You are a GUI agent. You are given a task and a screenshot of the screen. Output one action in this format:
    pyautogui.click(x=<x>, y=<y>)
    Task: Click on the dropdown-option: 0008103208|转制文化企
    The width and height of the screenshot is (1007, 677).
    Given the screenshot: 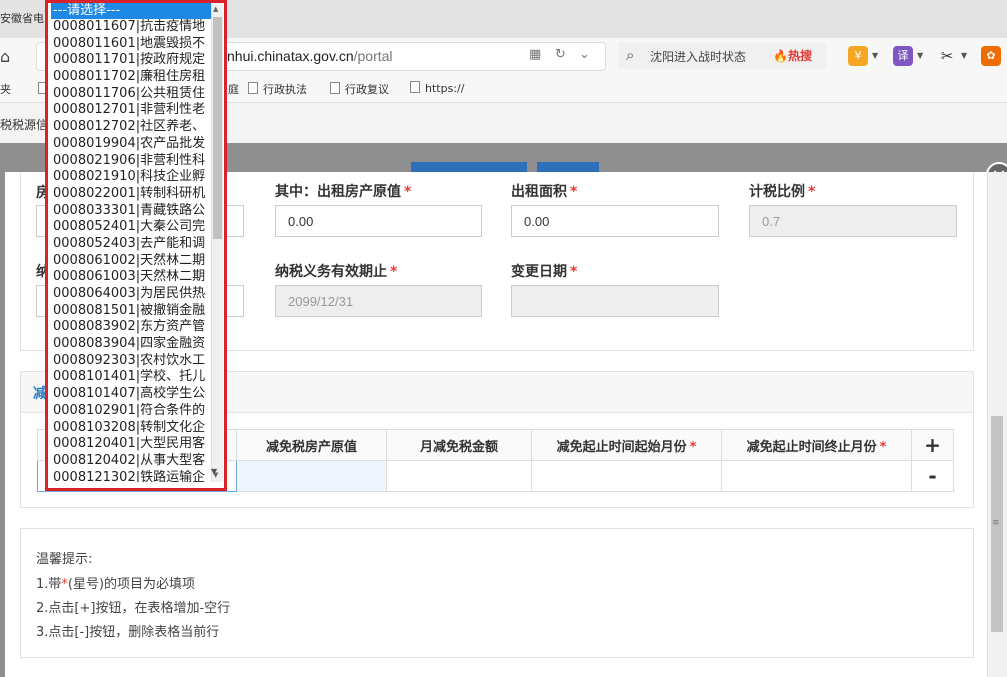 What is the action you would take?
    pyautogui.click(x=137, y=428)
    